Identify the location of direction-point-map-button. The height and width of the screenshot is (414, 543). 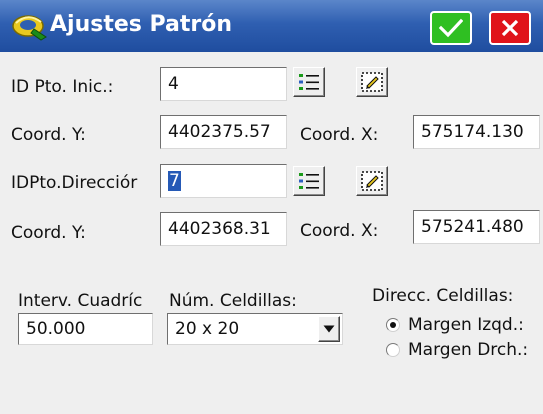
(372, 181).